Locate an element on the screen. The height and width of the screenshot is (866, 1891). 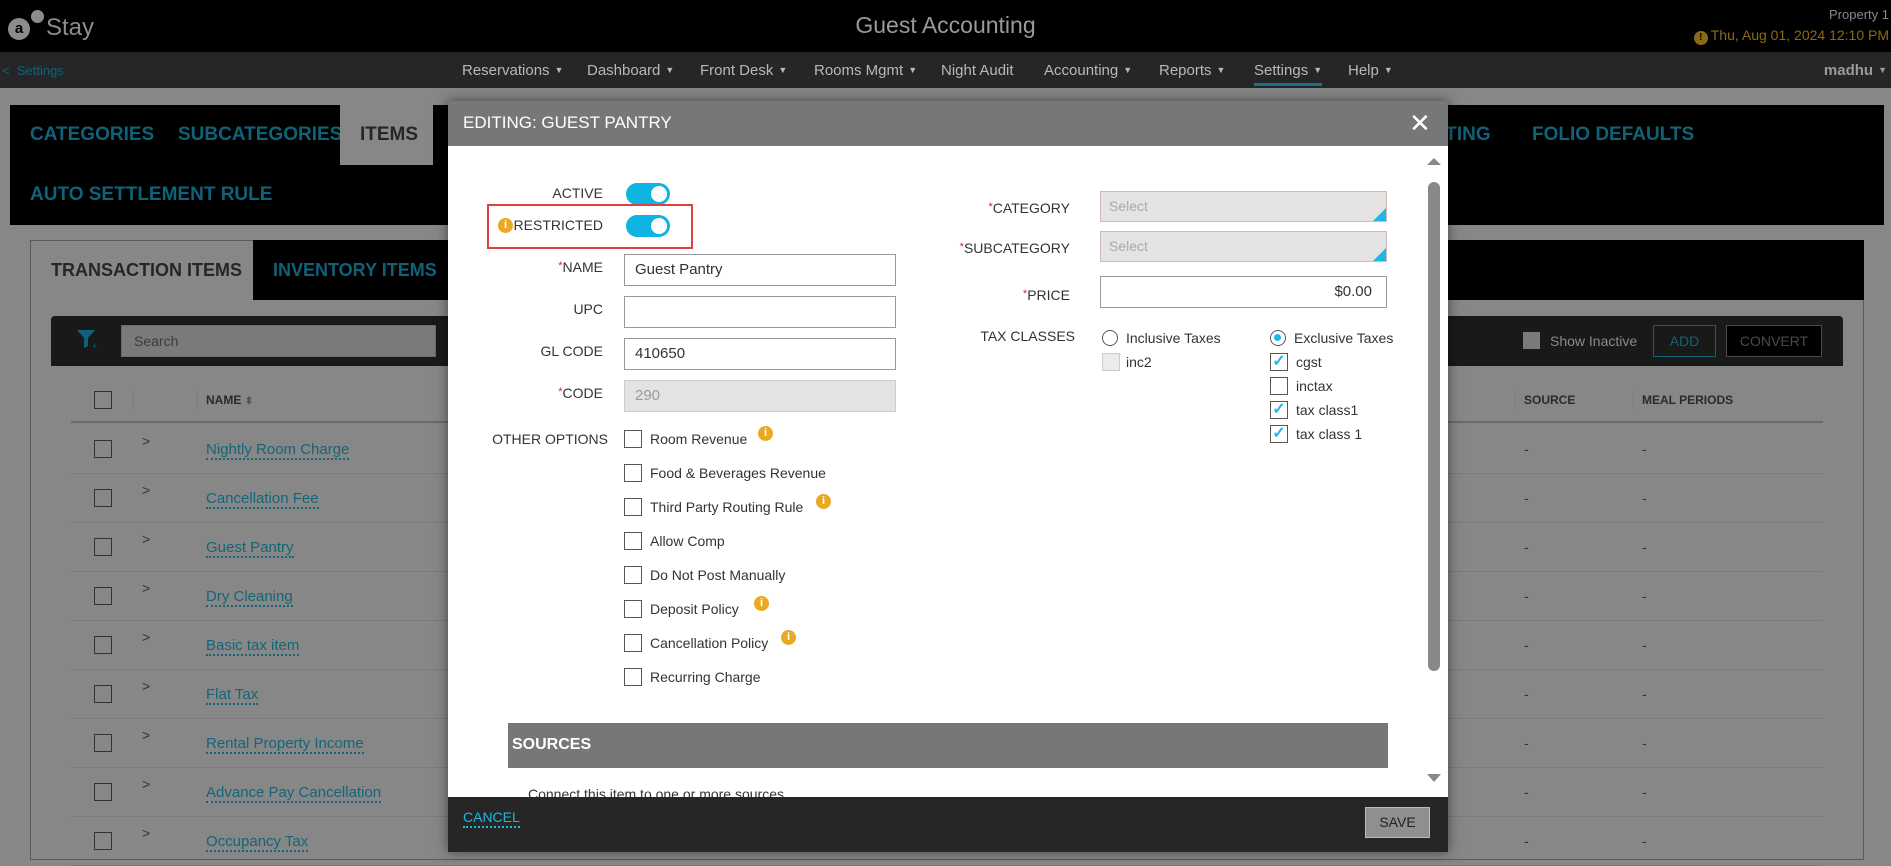
scroll-down-icon is located at coordinates (1434, 778).